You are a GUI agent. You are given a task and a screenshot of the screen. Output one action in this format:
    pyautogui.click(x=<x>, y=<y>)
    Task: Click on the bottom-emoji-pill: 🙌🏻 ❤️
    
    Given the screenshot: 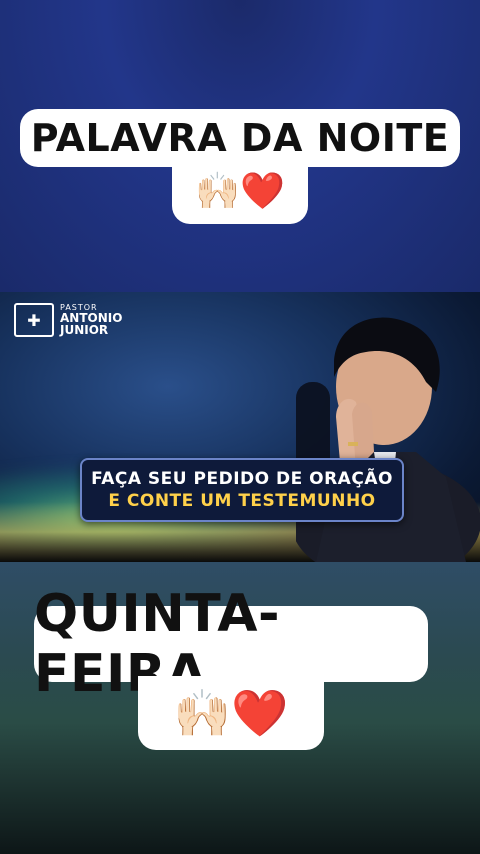 What is the action you would take?
    pyautogui.click(x=231, y=713)
    